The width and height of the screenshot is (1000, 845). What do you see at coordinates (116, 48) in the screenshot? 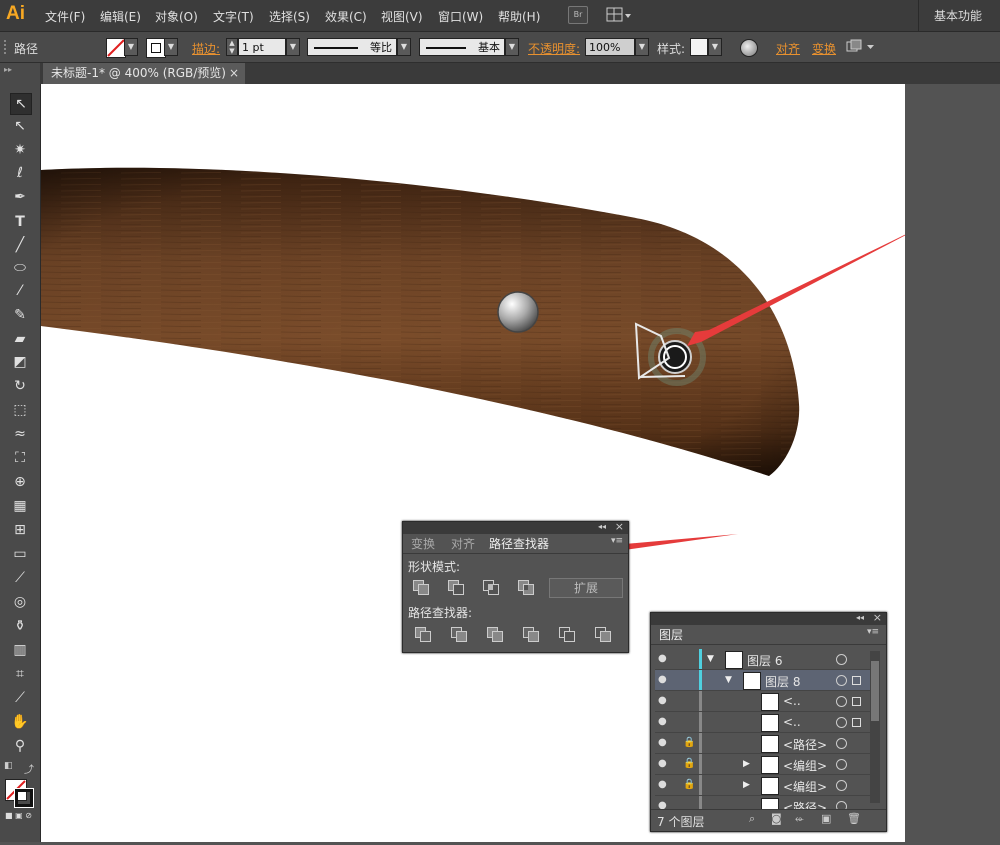
I see `fill-swatch` at bounding box center [116, 48].